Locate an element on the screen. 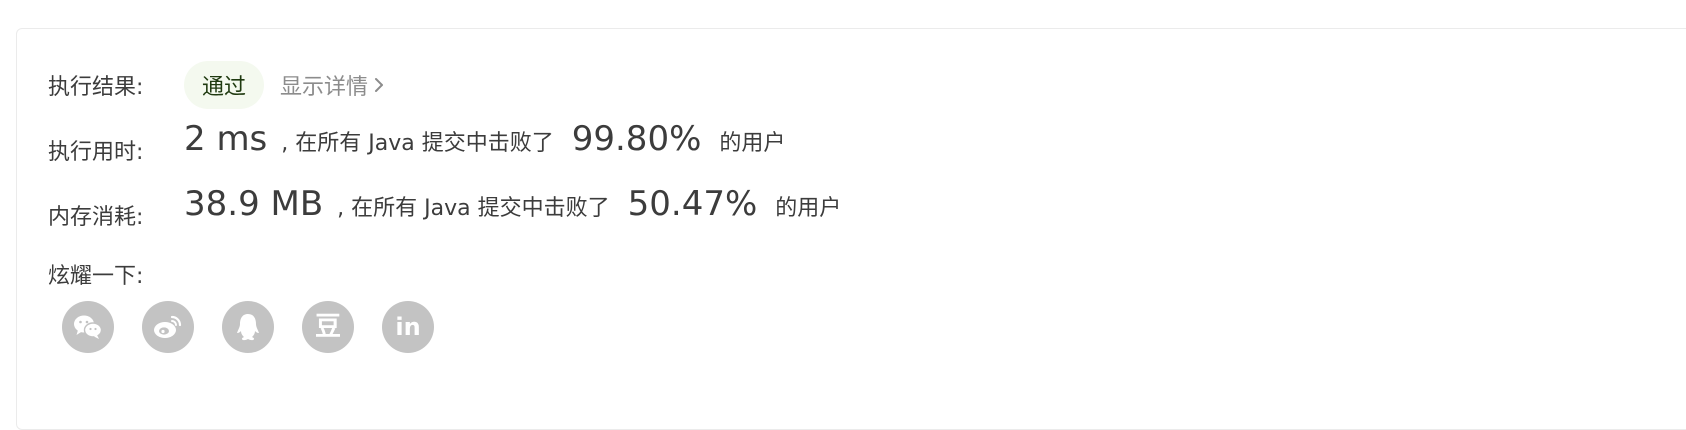 The image size is (1686, 430). share-wechat-button is located at coordinates (88, 327).